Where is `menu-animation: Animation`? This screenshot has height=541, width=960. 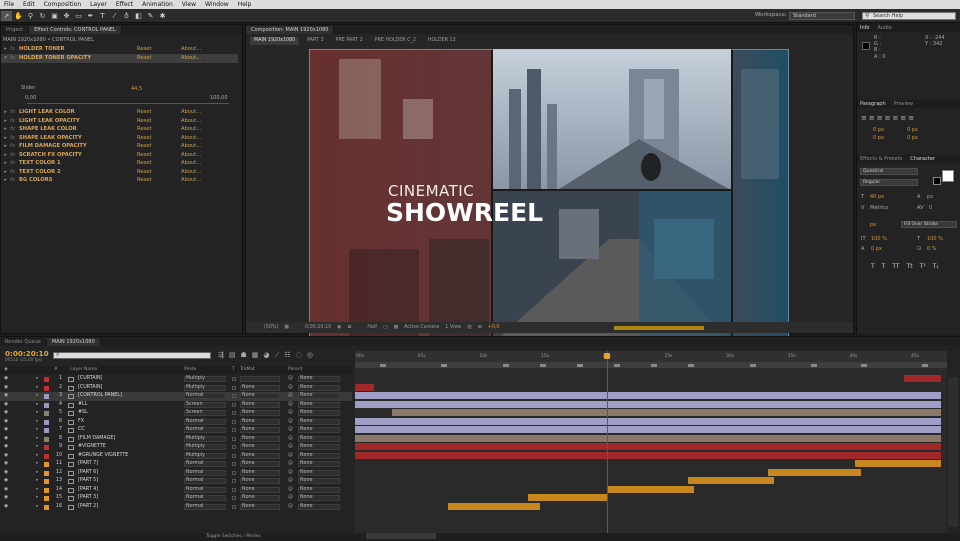
menu-animation: Animation is located at coordinates (157, 4).